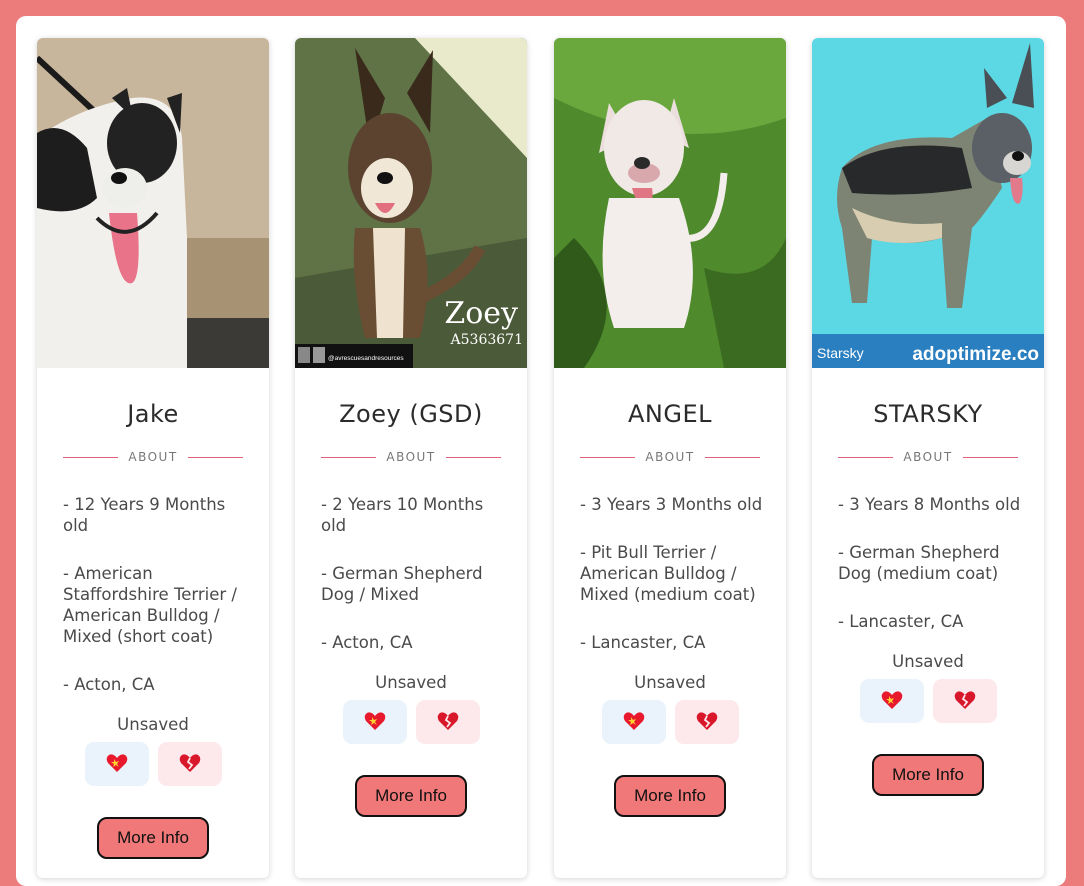 The width and height of the screenshot is (1084, 886). What do you see at coordinates (669, 414) in the screenshot?
I see `dog-name: ANGEL` at bounding box center [669, 414].